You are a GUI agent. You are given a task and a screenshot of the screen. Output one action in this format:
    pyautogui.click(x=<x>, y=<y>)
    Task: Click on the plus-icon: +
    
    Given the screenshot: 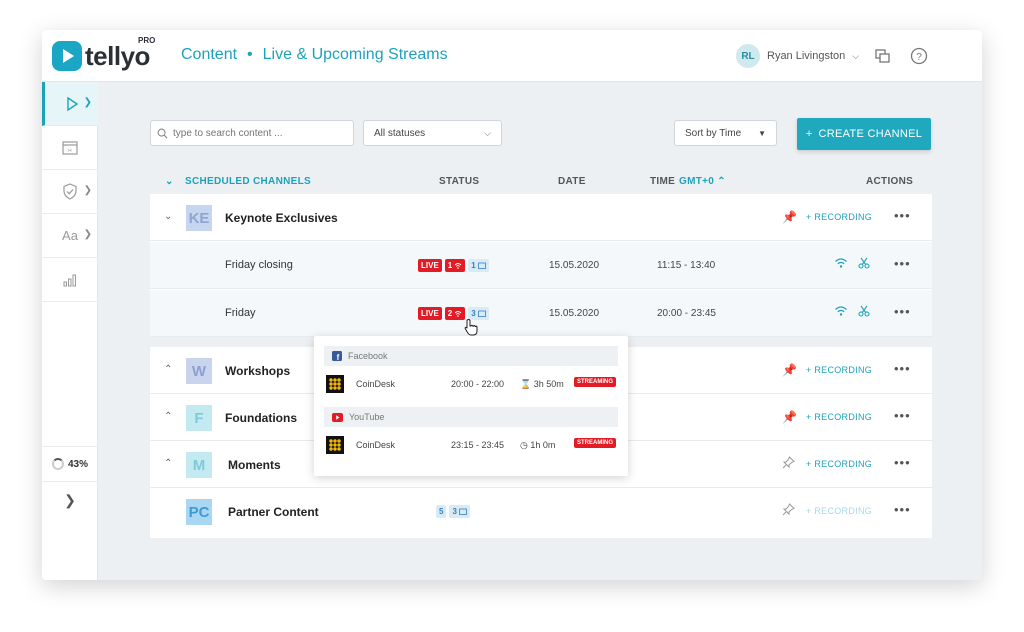 What is the action you would take?
    pyautogui.click(x=809, y=134)
    